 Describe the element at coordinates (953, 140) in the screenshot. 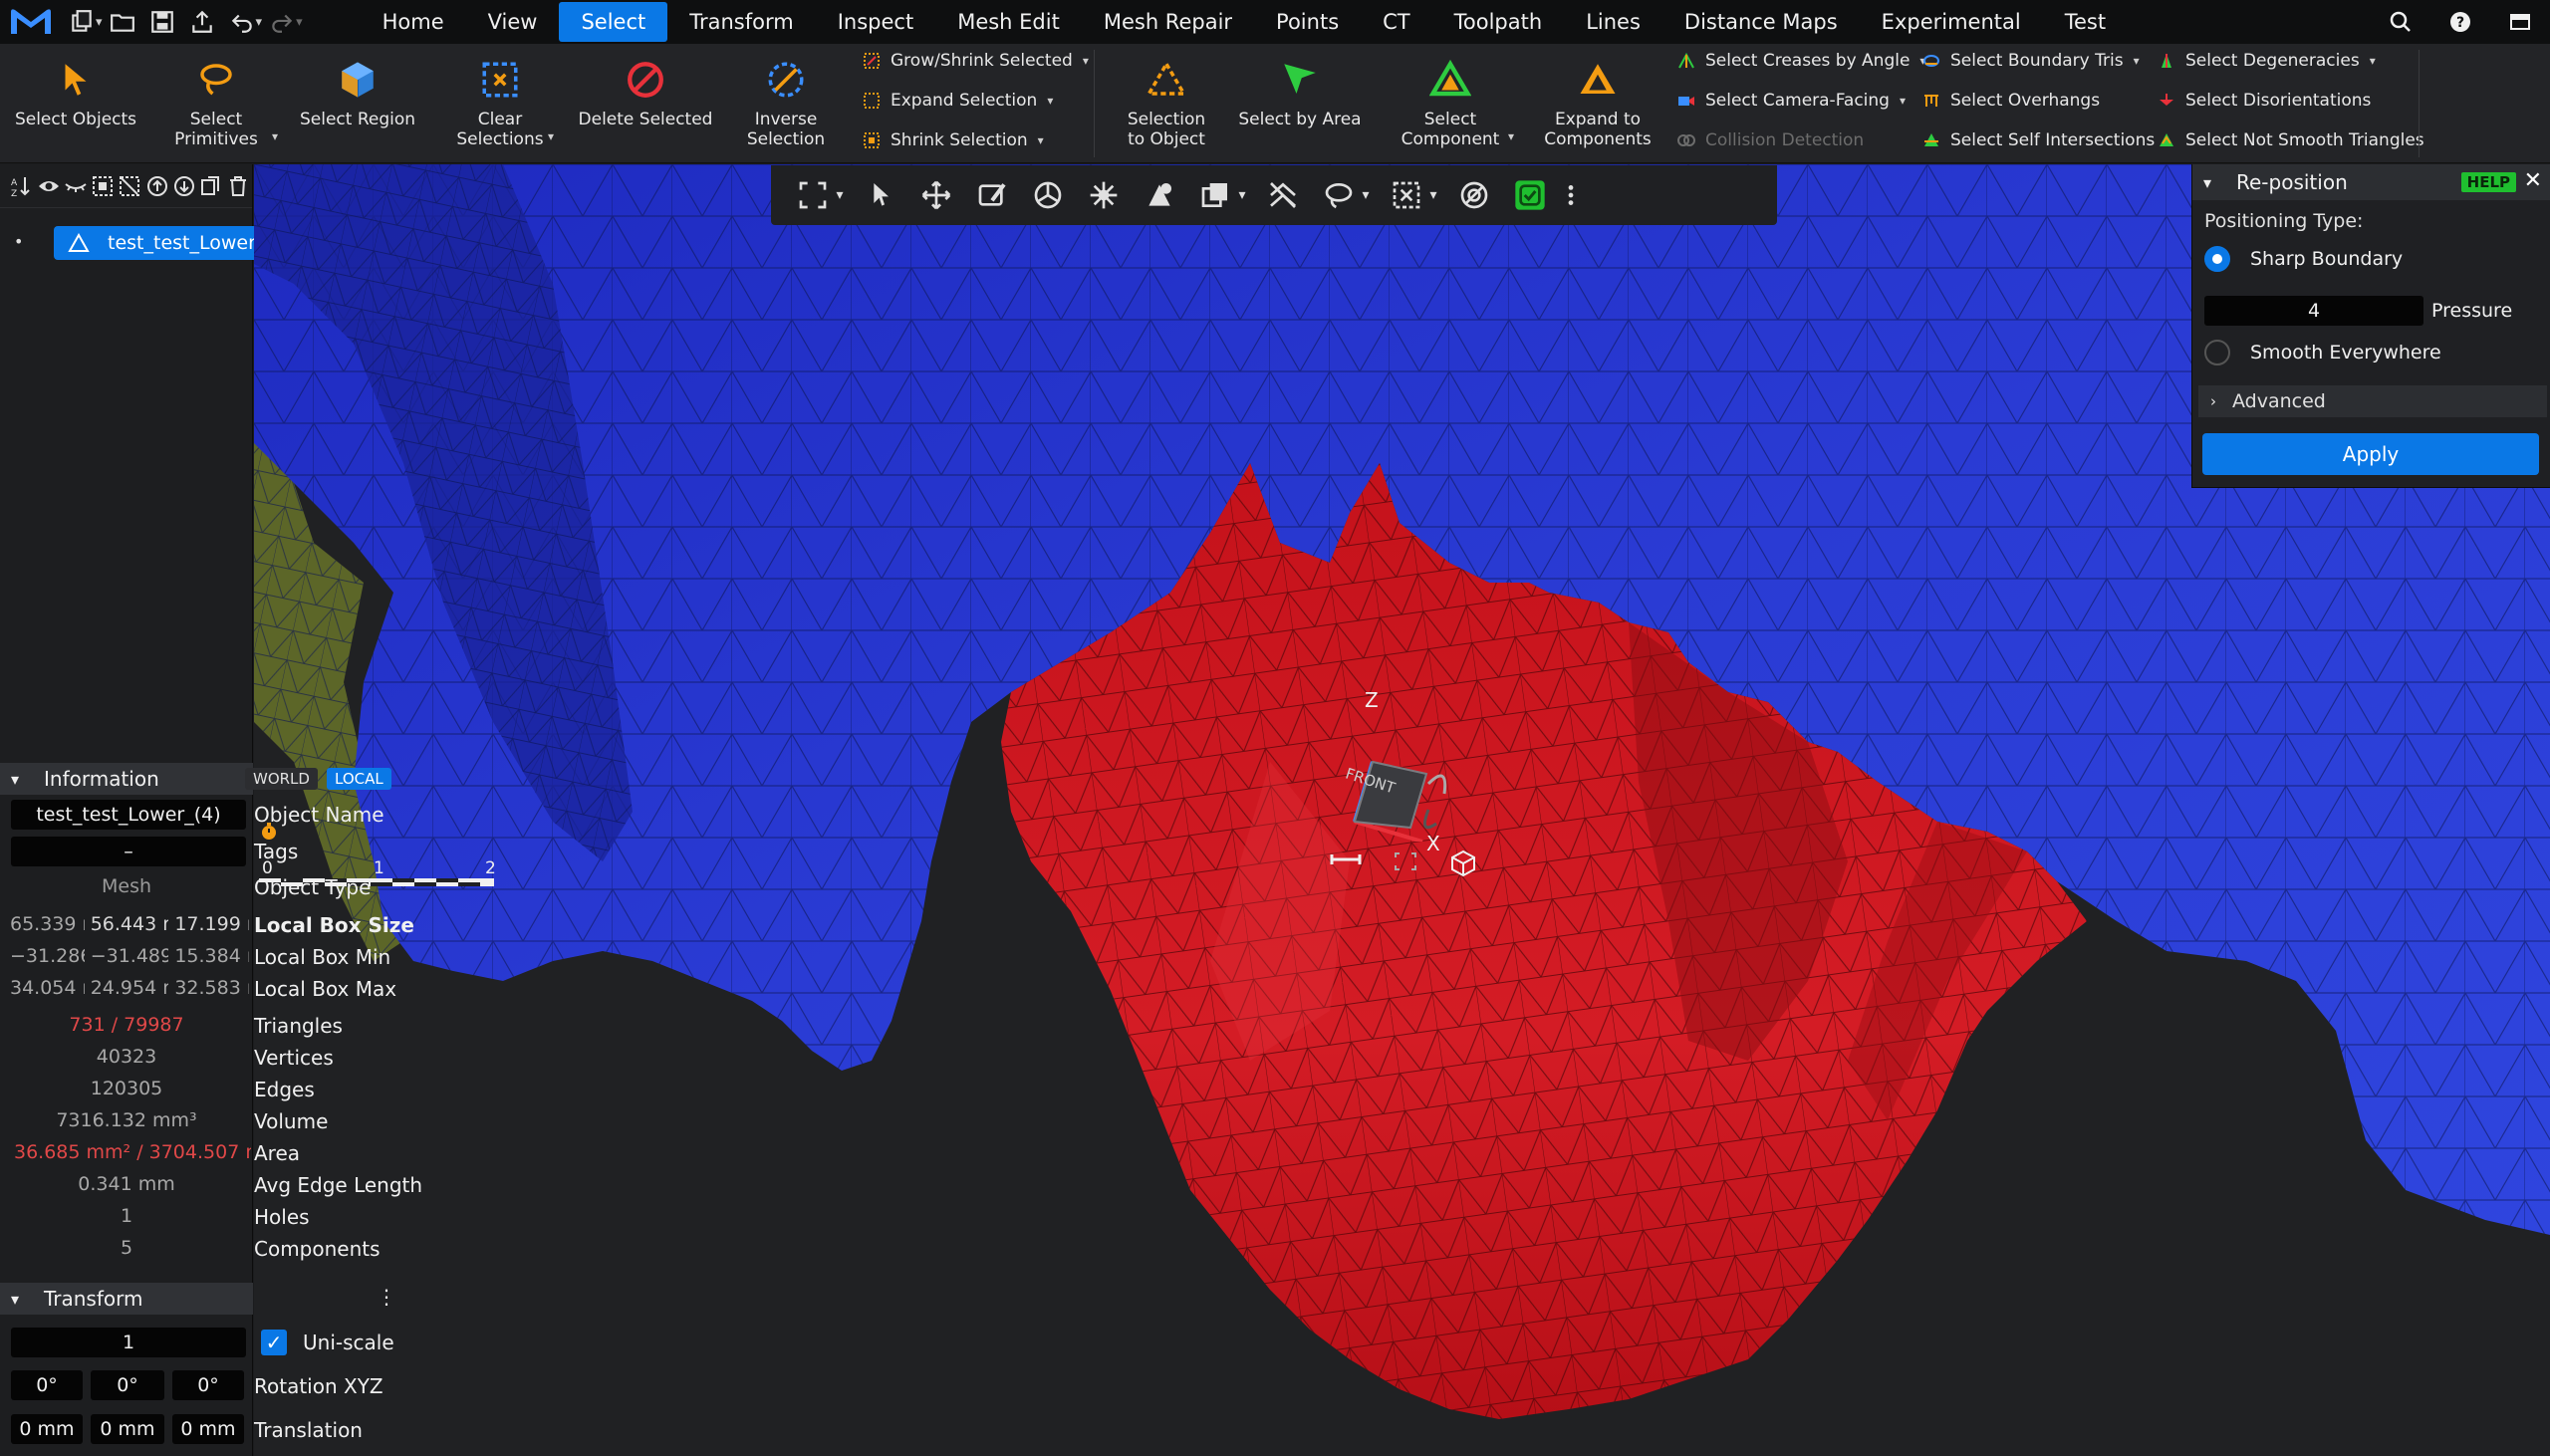

I see `shrink-selection-button: Shrink Selection ▾` at that location.